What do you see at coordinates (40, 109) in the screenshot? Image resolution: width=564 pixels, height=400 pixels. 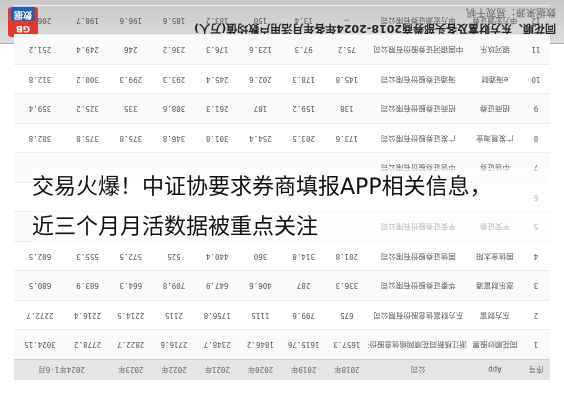 I see `table-cell: 359.4` at bounding box center [40, 109].